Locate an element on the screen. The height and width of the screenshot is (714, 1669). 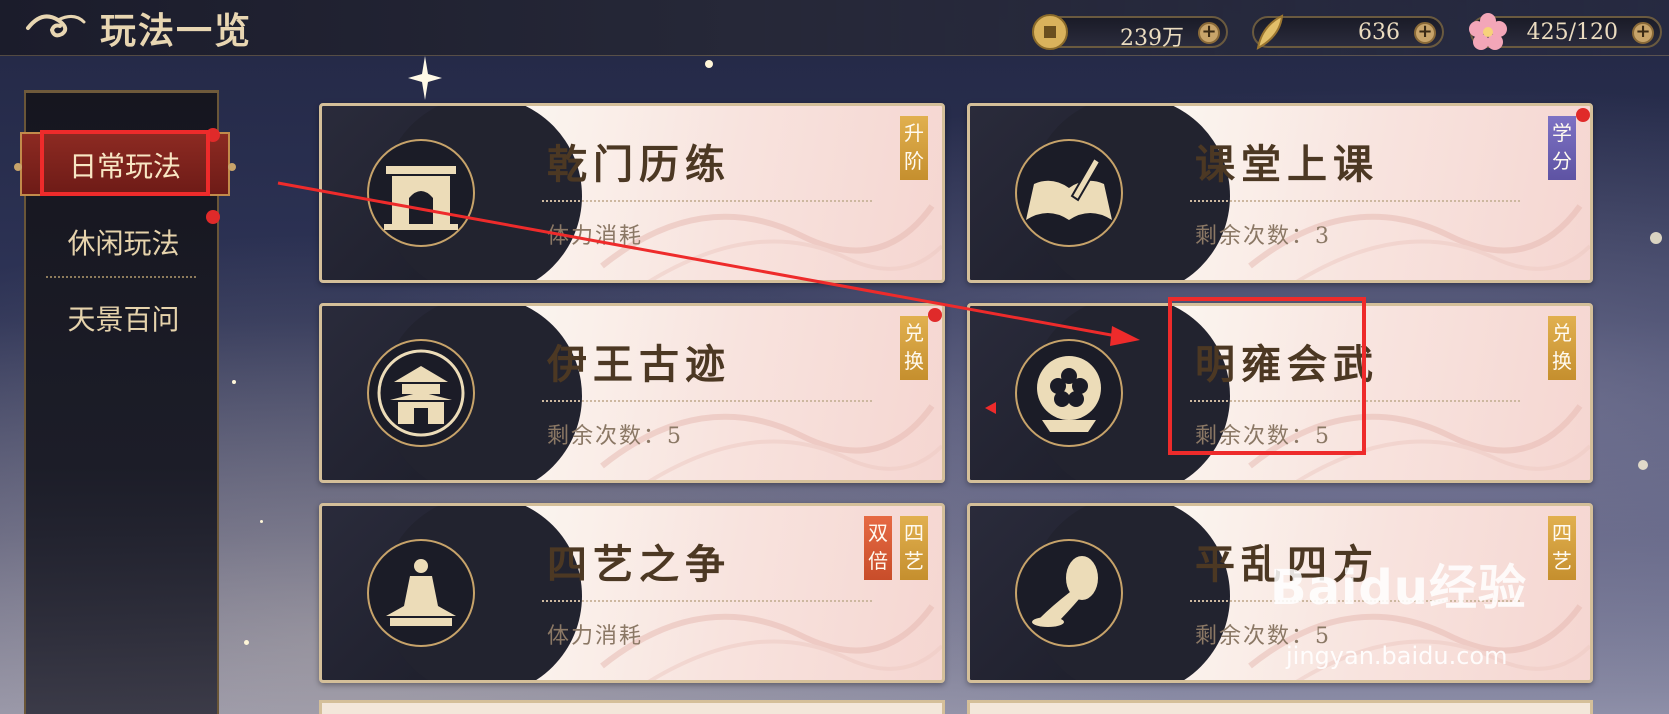
highlight-box is located at coordinates (1267, 376).